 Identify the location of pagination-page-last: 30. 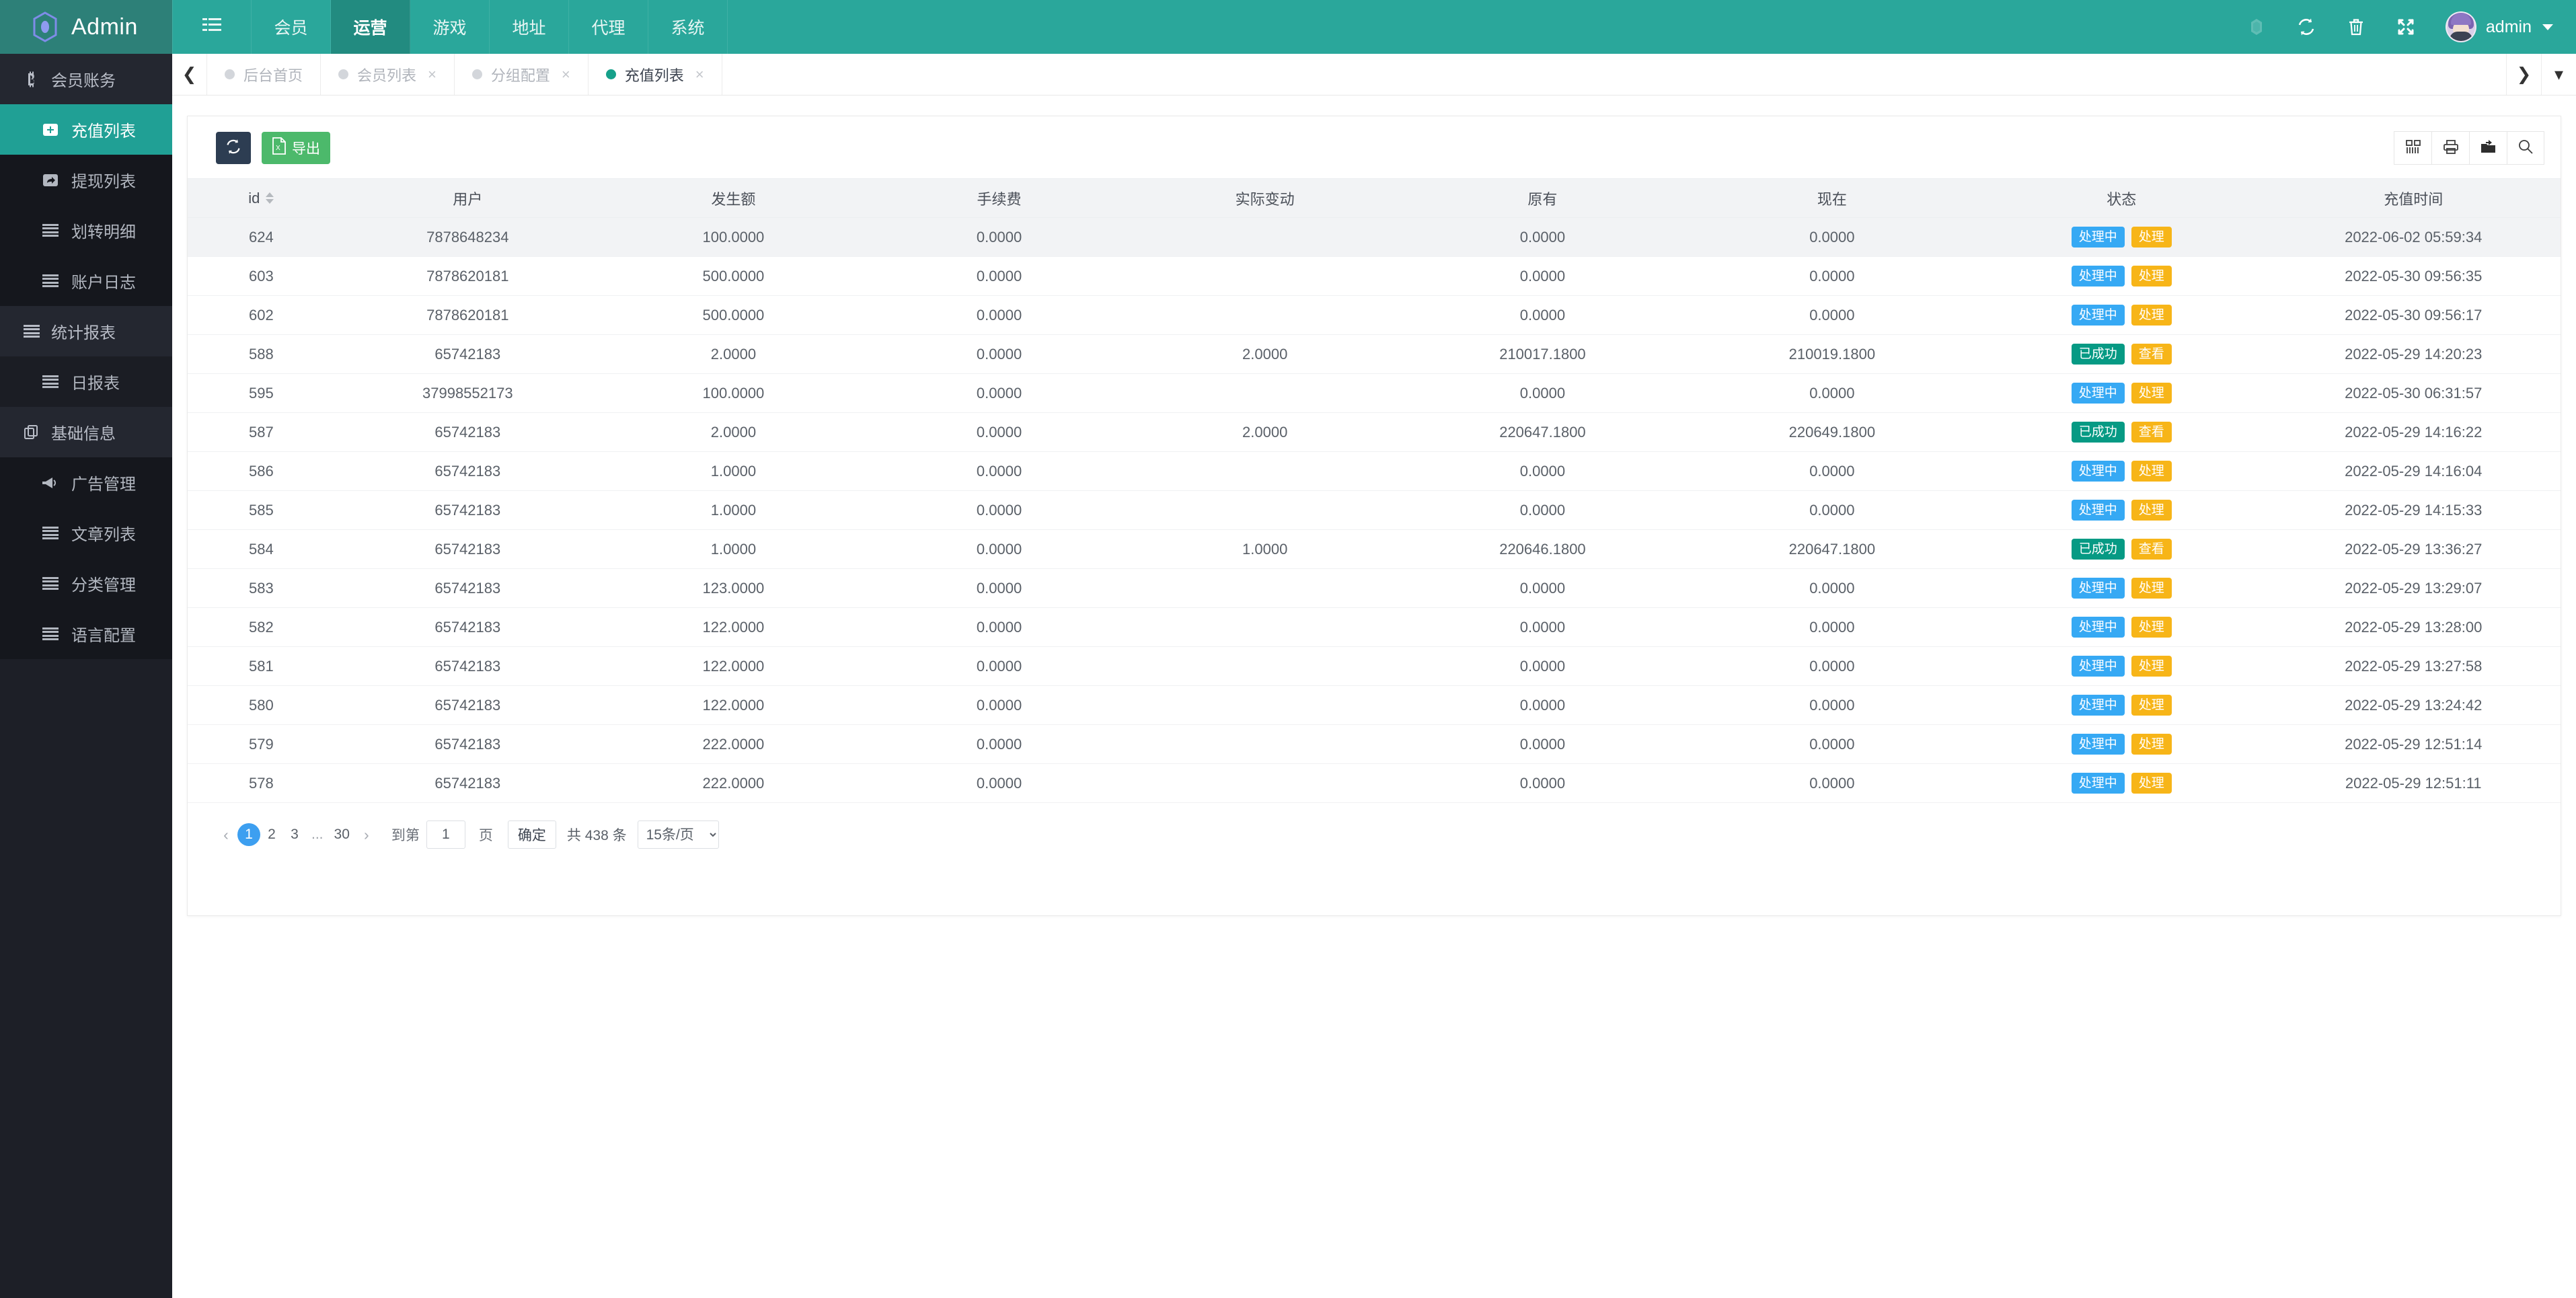
(342, 834).